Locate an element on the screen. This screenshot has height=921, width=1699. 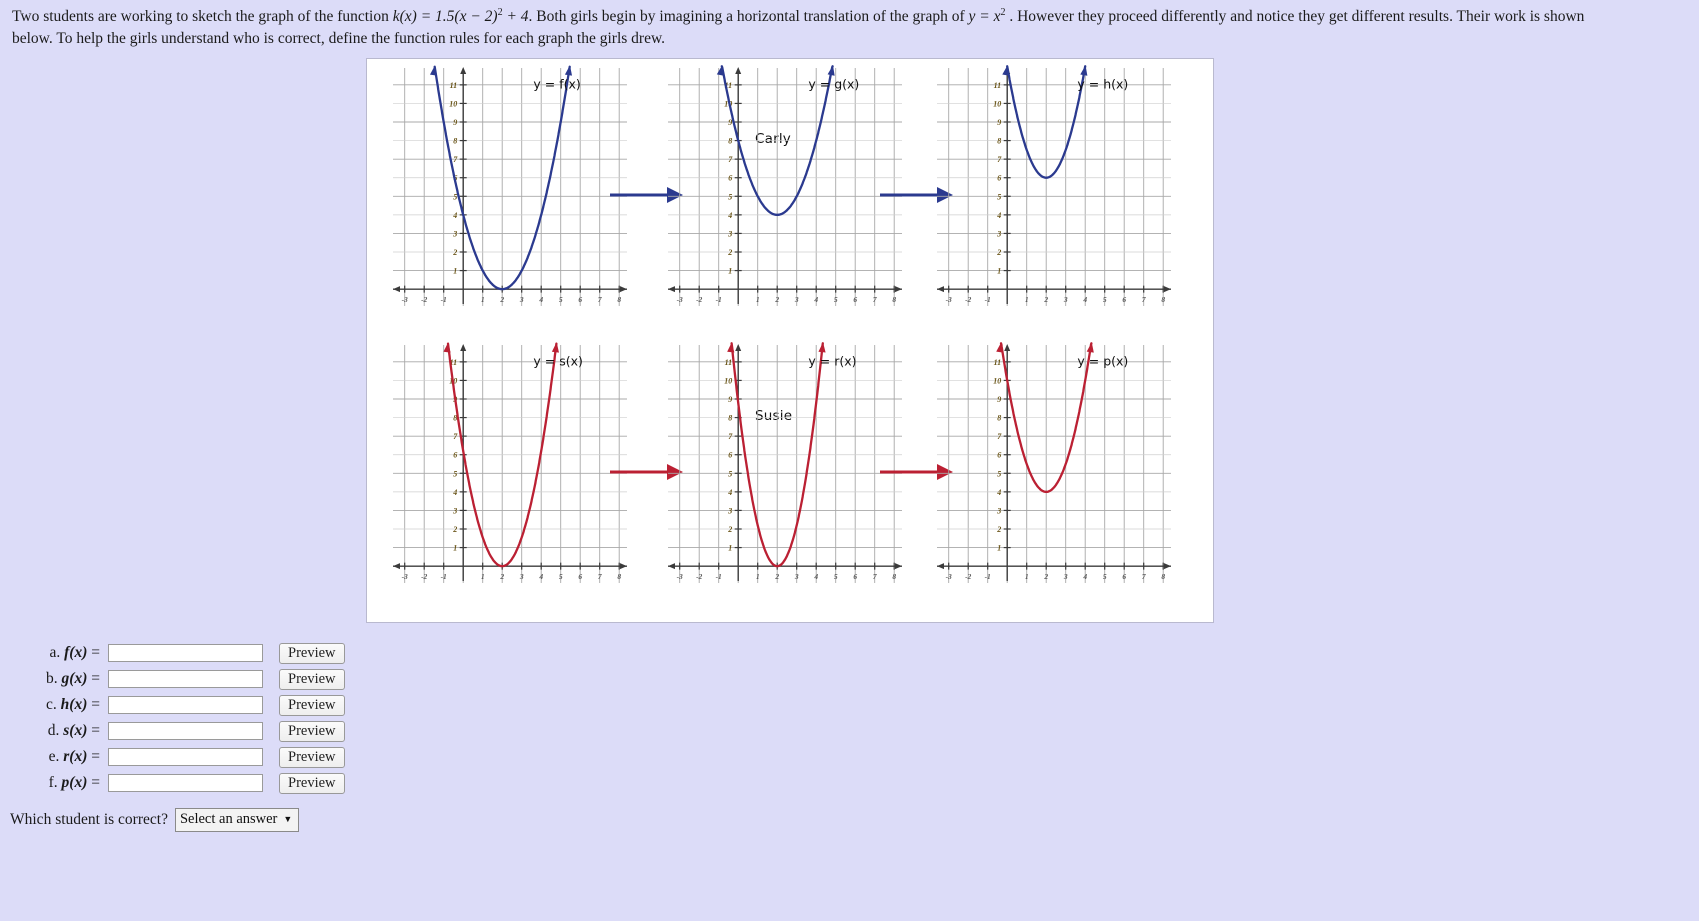
svg-text: y = p(x) is located at coordinates (1102, 361).